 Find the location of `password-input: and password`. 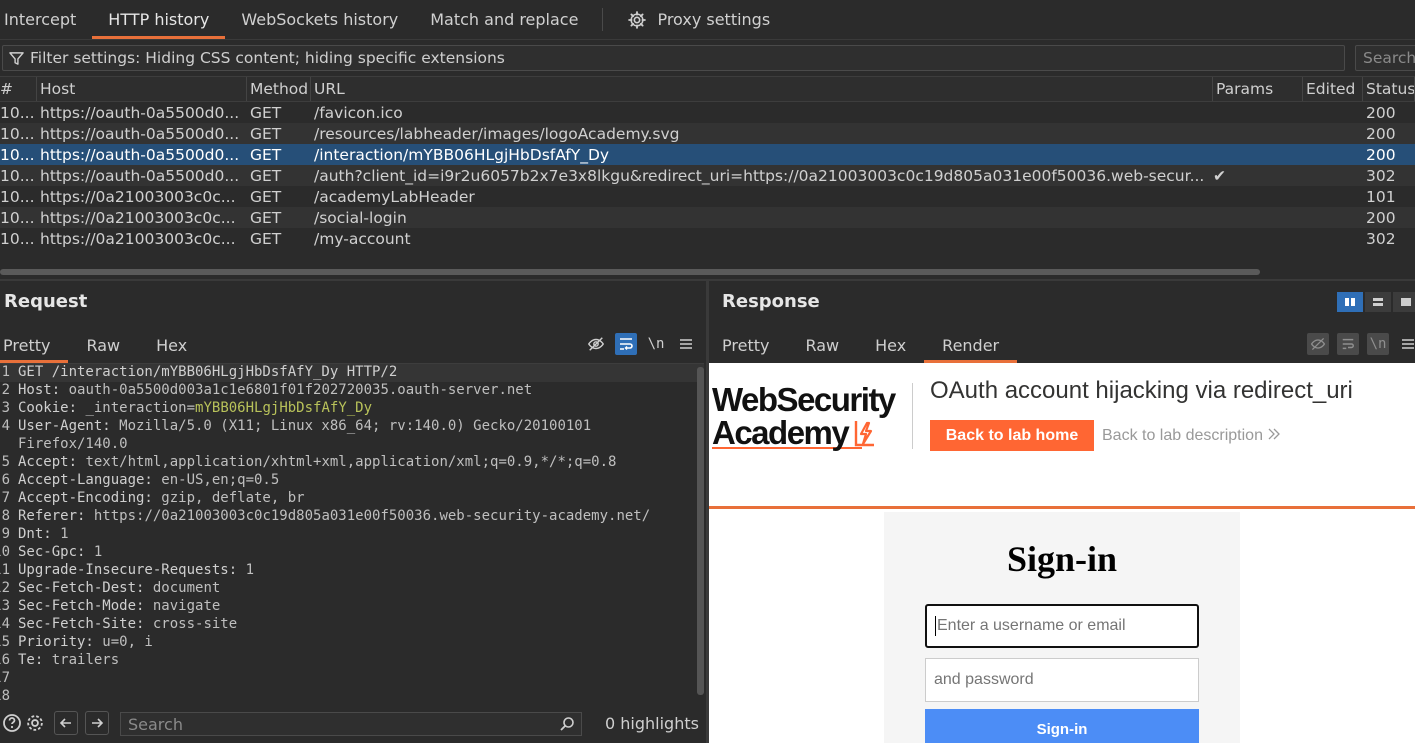

password-input: and password is located at coordinates (1062, 680).